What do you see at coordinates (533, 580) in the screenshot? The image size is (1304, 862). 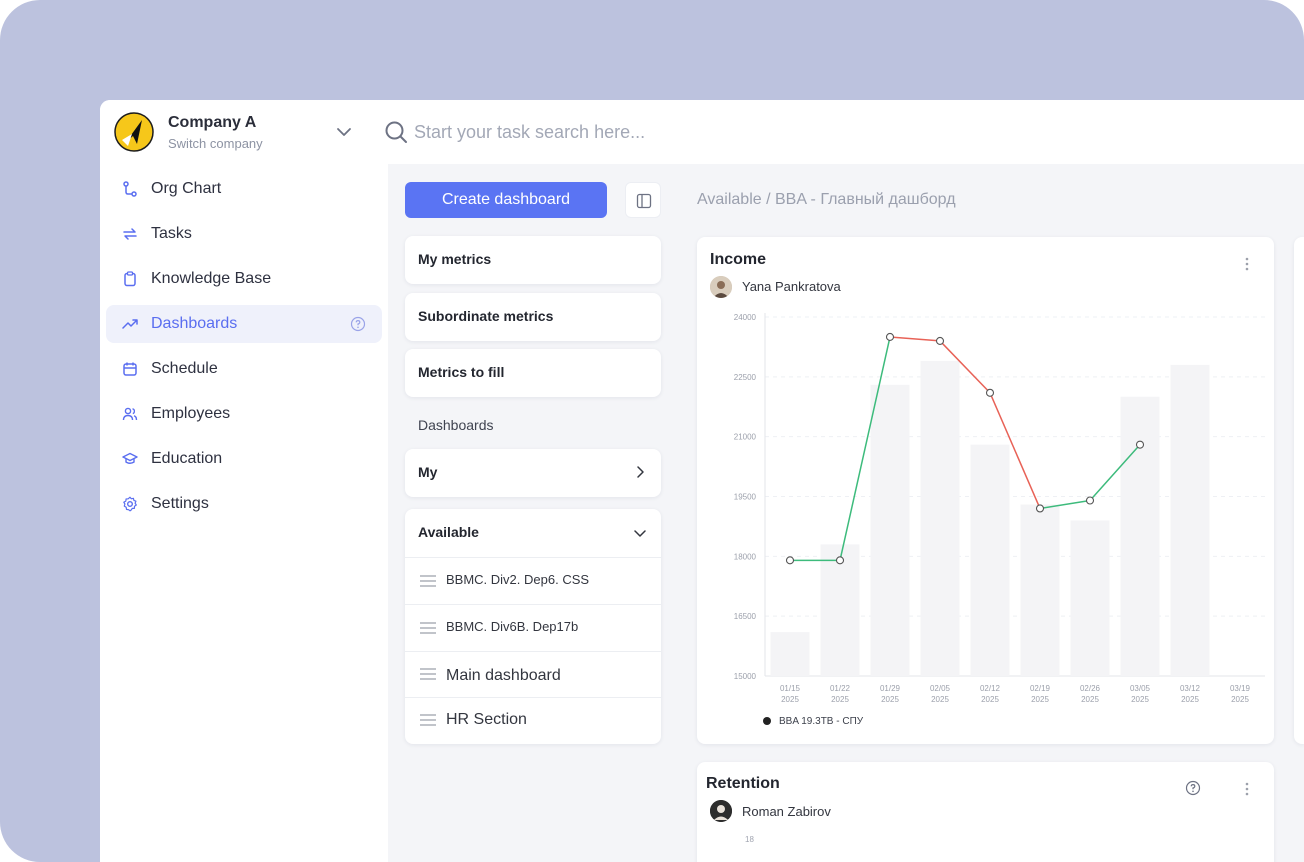 I see `list-item: BBMC. Div2. Dep6. CSS` at bounding box center [533, 580].